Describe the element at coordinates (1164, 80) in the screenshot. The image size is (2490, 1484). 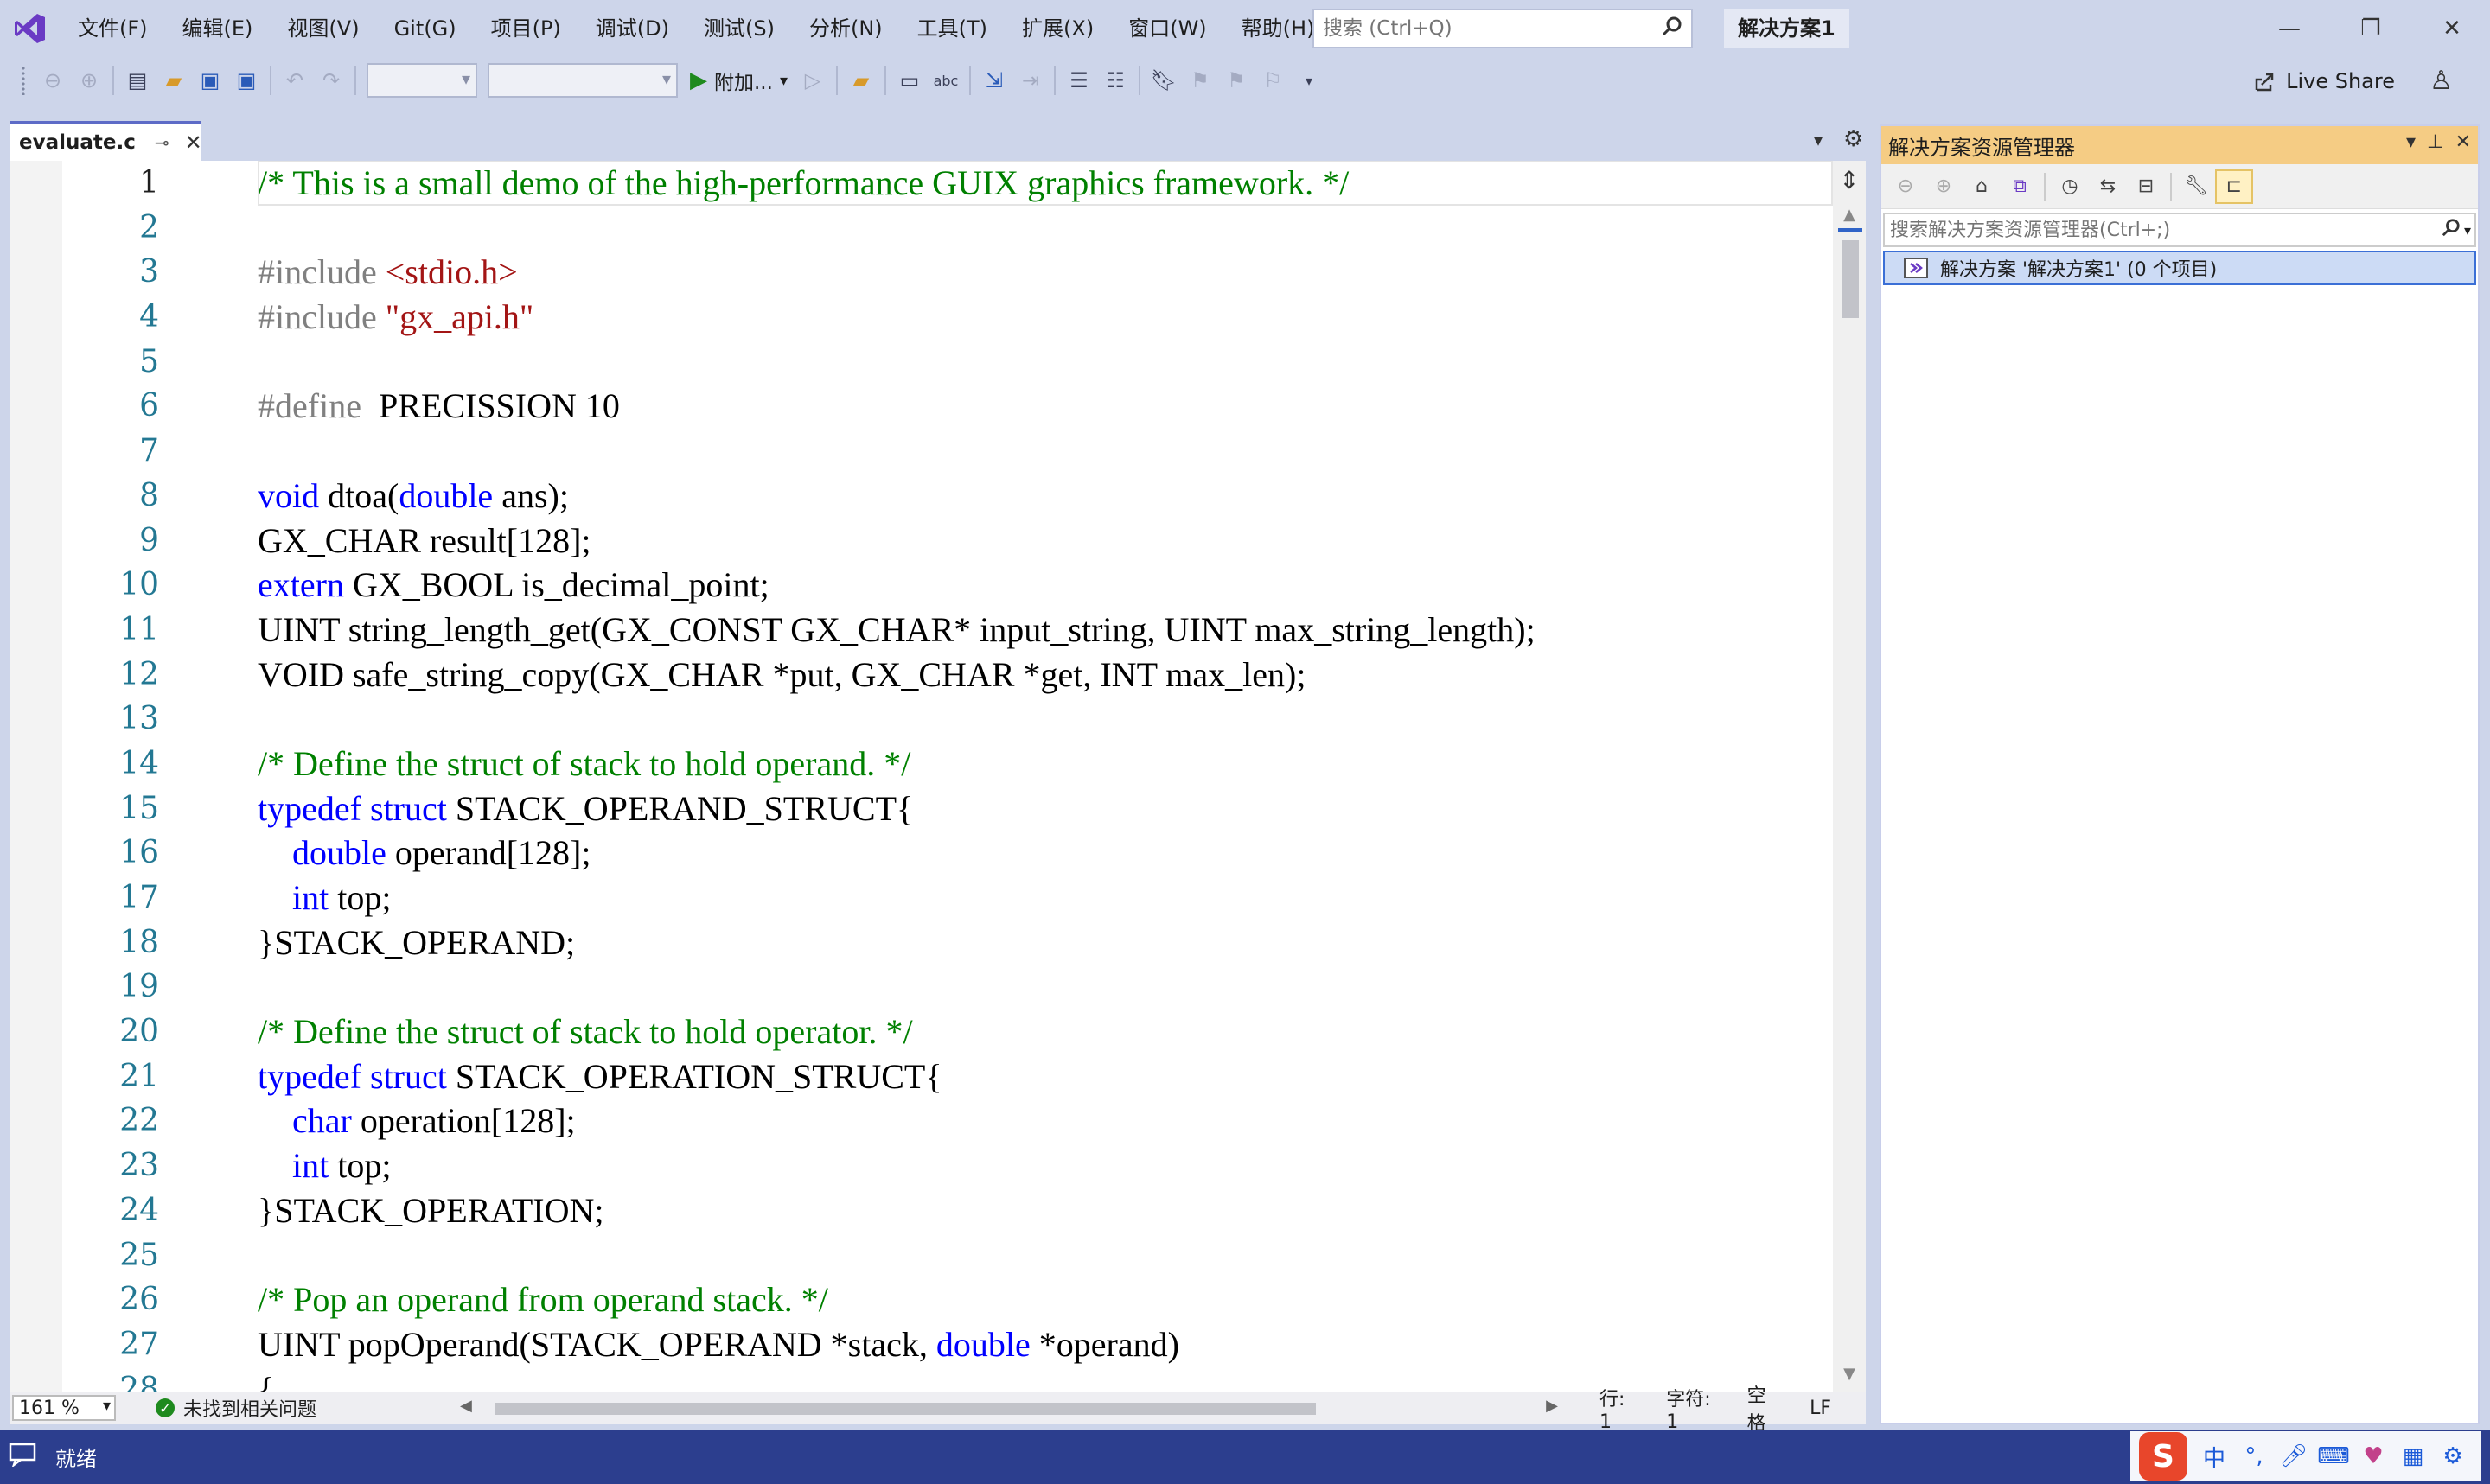
I see `toggle-bookmark-button: 🔖︎` at that location.